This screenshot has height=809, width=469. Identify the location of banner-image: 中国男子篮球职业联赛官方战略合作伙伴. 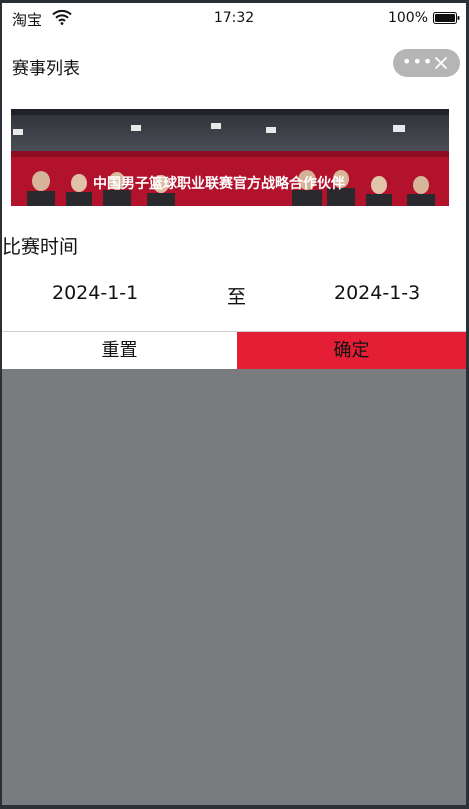
(230, 157).